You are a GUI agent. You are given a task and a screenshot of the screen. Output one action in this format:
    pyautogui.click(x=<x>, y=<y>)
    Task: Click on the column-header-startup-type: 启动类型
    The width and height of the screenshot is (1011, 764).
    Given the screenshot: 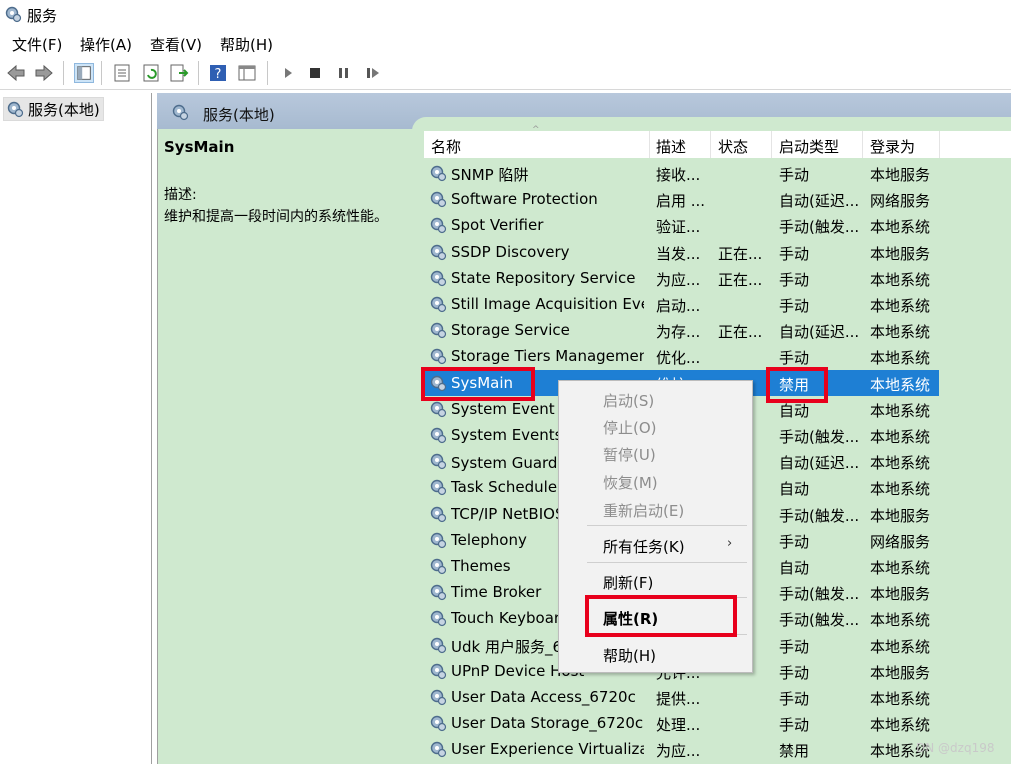 What is the action you would take?
    pyautogui.click(x=809, y=146)
    